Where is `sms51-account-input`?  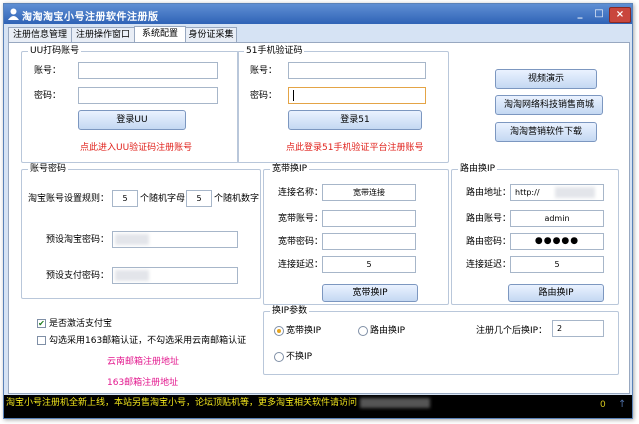 sms51-account-input is located at coordinates (357, 70).